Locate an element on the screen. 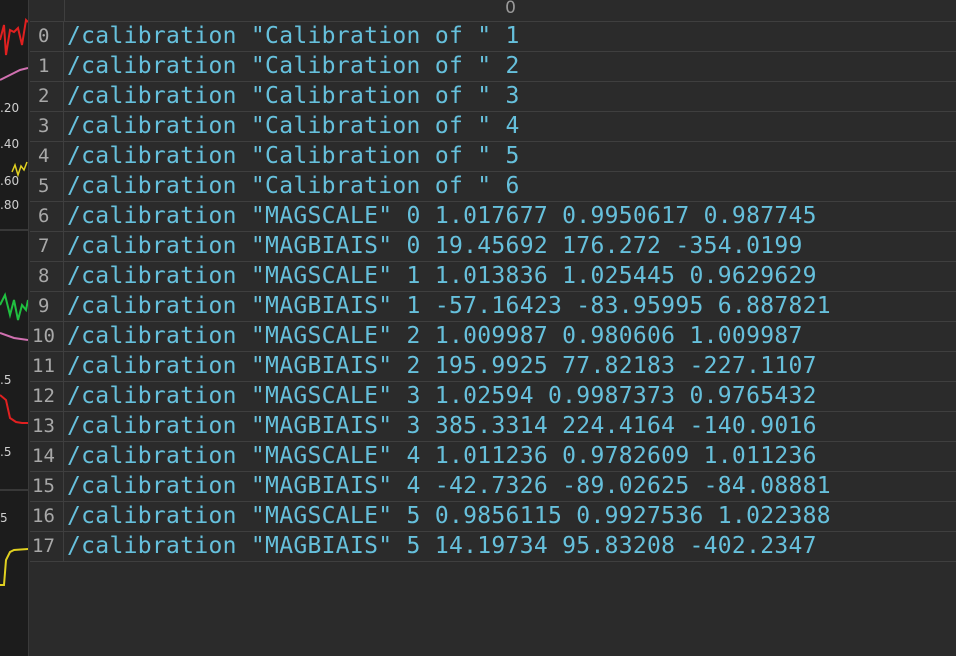 This screenshot has height=656, width=956. table-row: 5/calibration "Calibration of " 6 is located at coordinates (493, 187).